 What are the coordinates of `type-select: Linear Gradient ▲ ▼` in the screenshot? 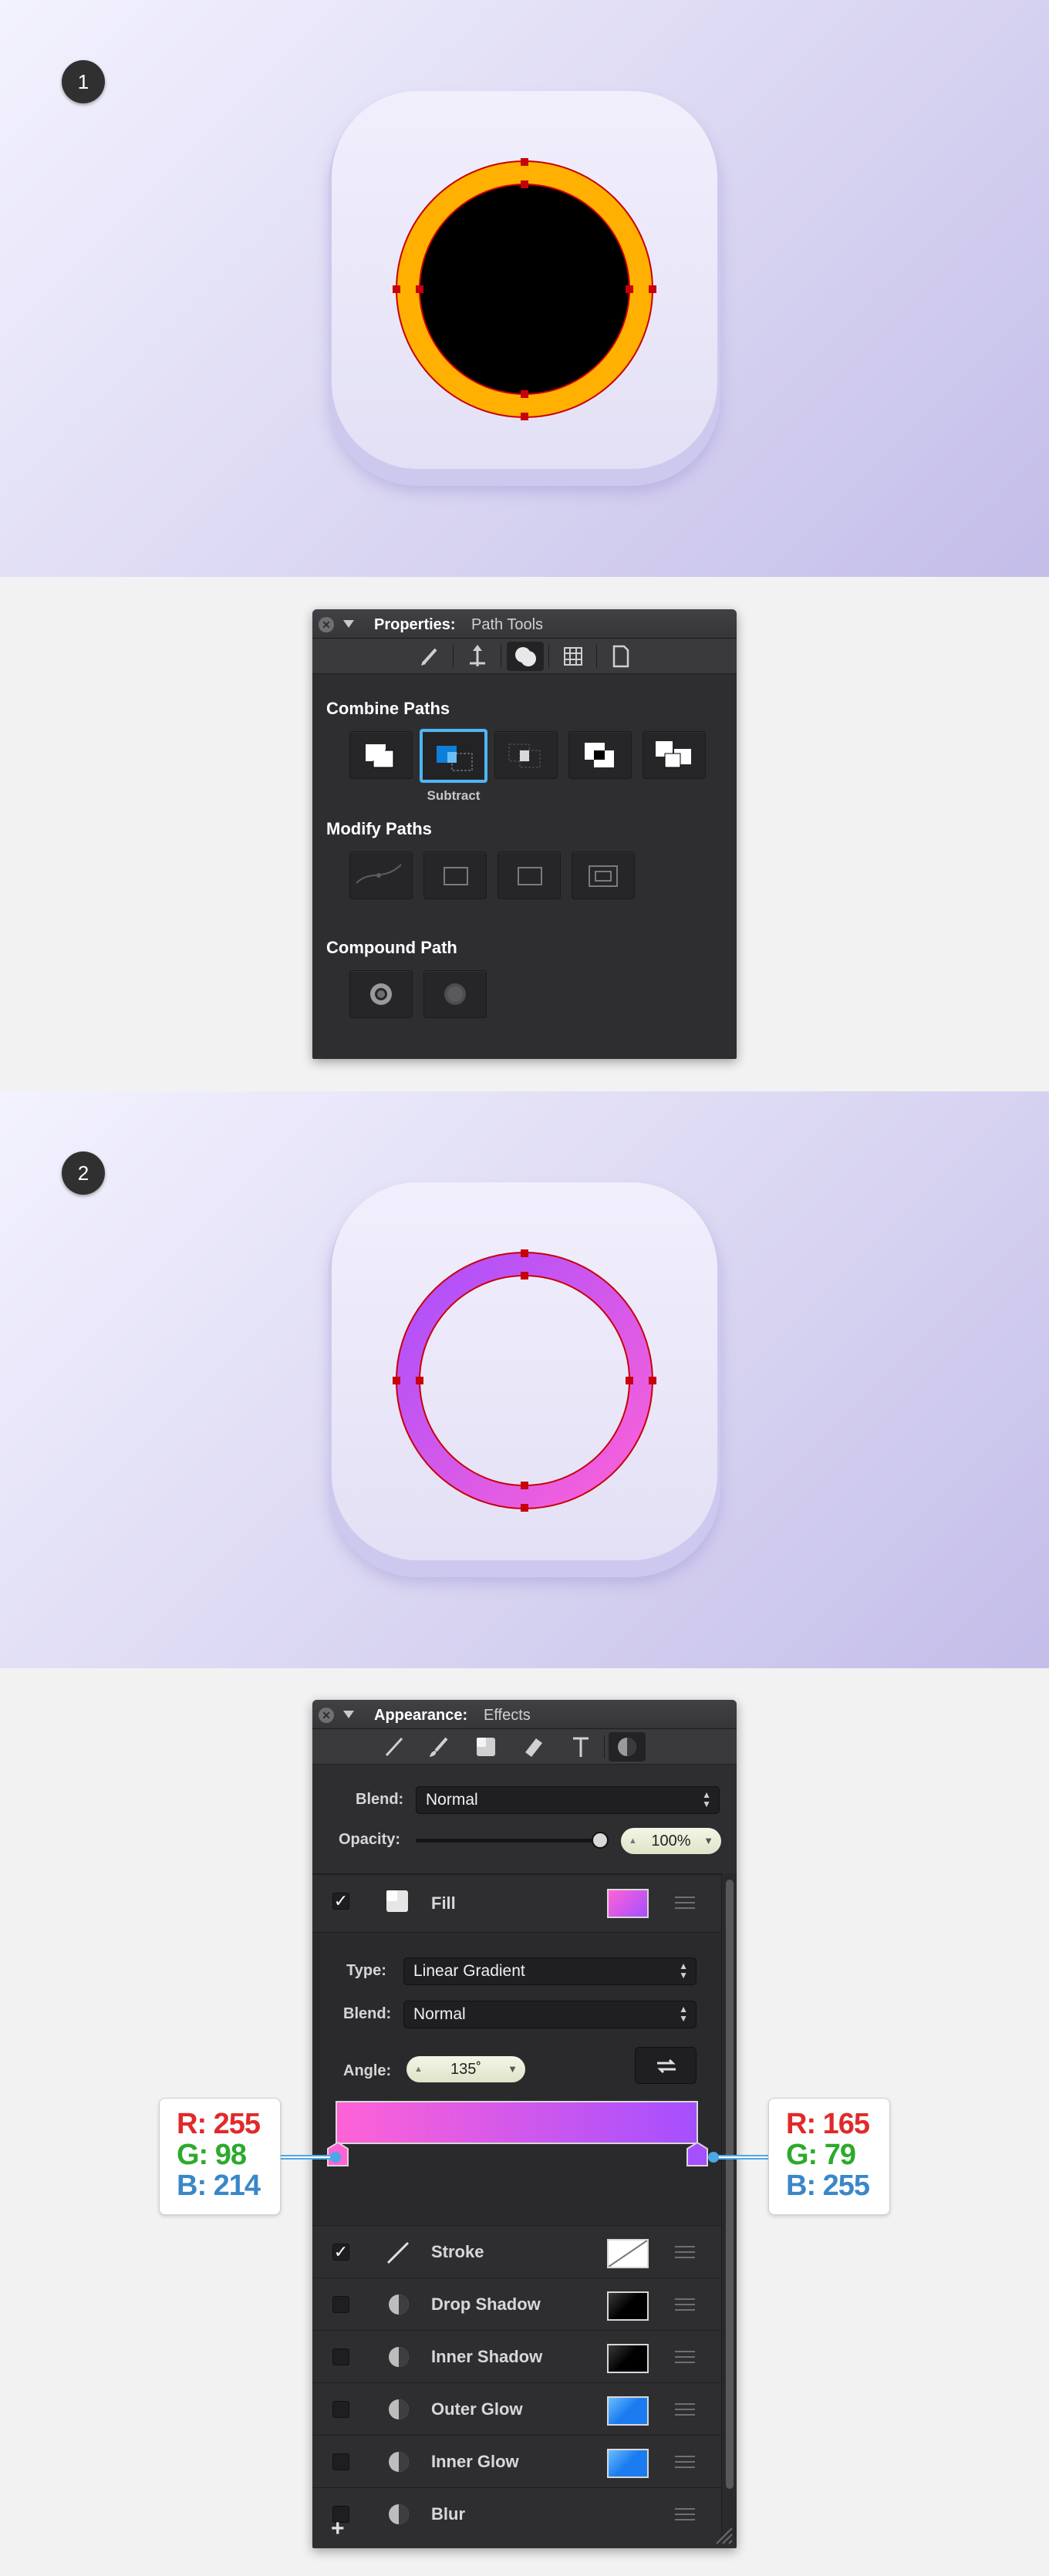 It's located at (550, 1971).